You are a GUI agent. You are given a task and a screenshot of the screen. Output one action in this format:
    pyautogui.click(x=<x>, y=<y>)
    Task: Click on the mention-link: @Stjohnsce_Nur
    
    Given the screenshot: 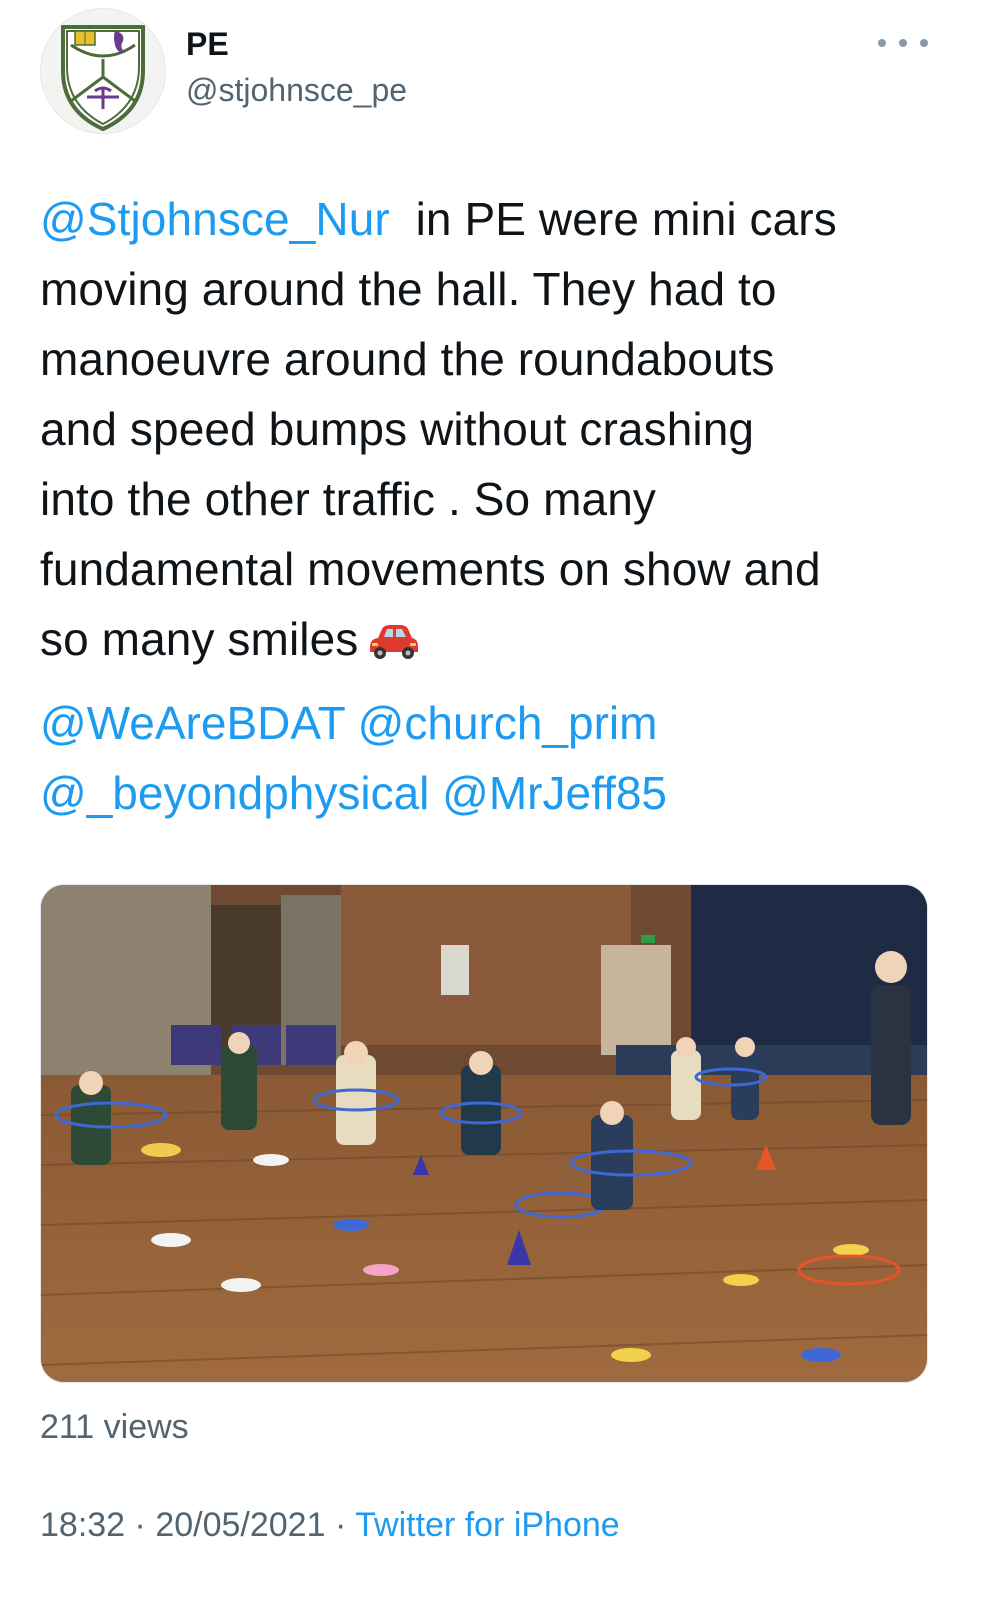 What is the action you would take?
    pyautogui.click(x=215, y=219)
    